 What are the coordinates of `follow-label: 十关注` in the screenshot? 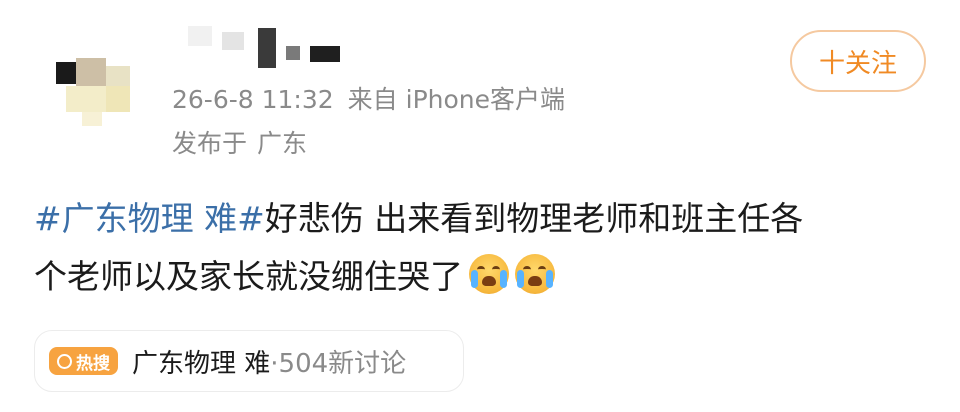 It's located at (857, 63).